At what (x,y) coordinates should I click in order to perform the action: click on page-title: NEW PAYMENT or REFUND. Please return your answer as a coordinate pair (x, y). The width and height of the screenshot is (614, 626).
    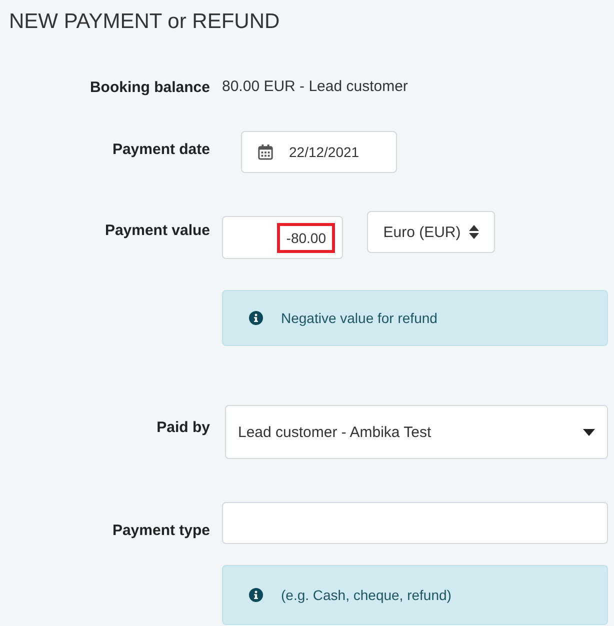
    Looking at the image, I should click on (144, 22).